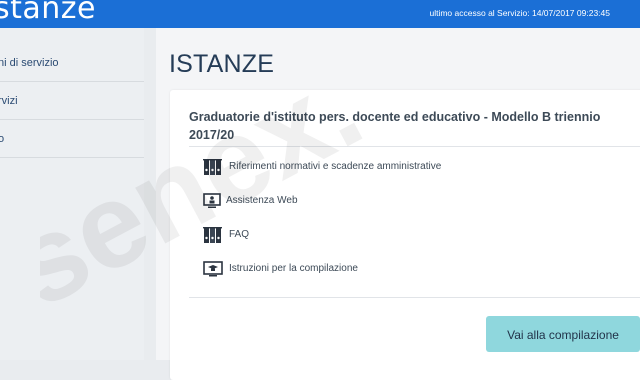 The image size is (640, 380). What do you see at coordinates (72, 139) in the screenshot?
I see `sidebar-item-other: o` at bounding box center [72, 139].